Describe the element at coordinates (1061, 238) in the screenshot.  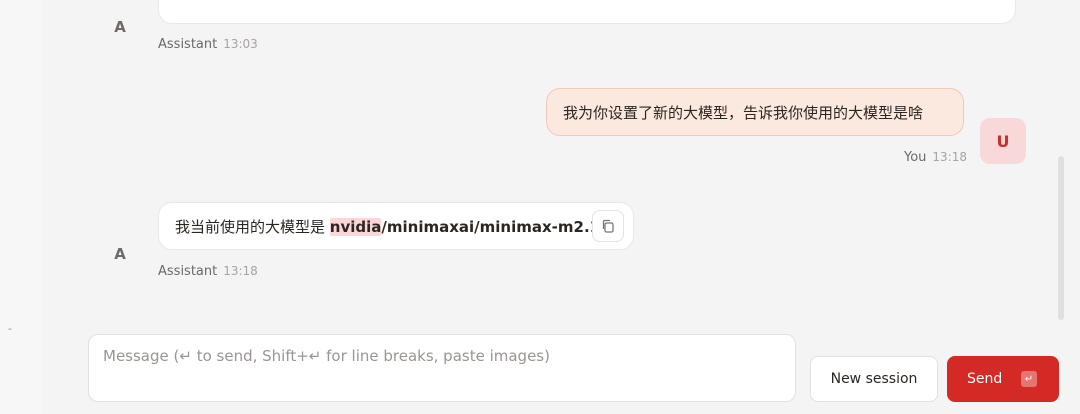
I see `scrollbar` at that location.